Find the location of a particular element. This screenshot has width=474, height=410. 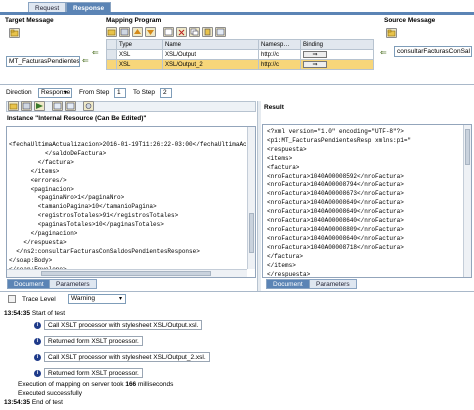

xml-line: </soap:Body> is located at coordinates (31, 260).